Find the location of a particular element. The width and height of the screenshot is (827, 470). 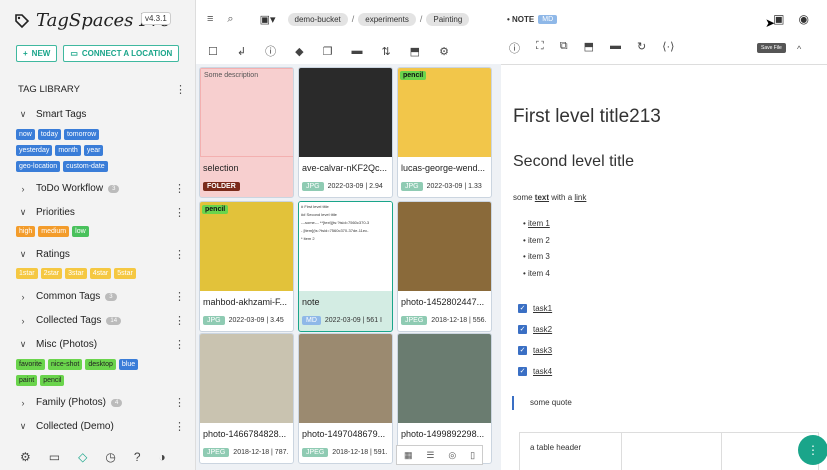

locations-icon: ▭ is located at coordinates (54, 457).